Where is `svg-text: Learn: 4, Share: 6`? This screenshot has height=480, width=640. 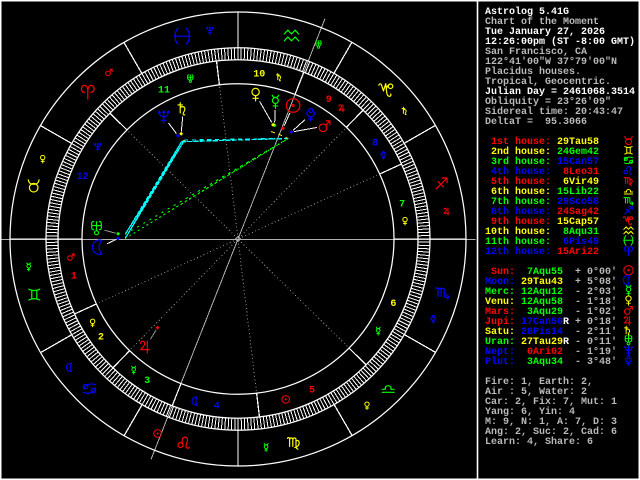 svg-text: Learn: 4, Share: 6 is located at coordinates (539, 442).